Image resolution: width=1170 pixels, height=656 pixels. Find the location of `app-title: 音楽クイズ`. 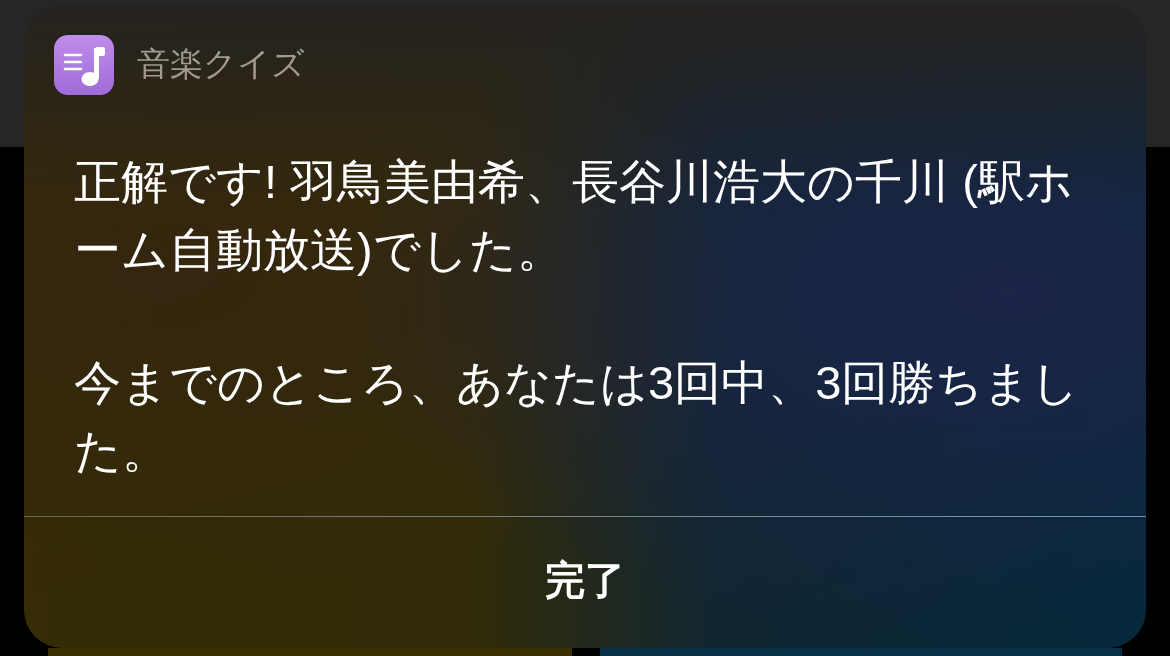

app-title: 音楽クイズ is located at coordinates (221, 64).